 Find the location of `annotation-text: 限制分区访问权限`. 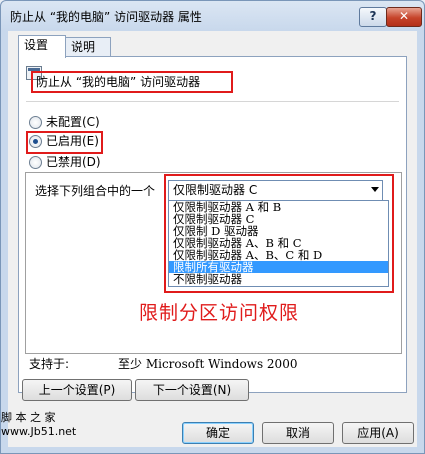

annotation-text: 限制分区访问权限 is located at coordinates (219, 313).